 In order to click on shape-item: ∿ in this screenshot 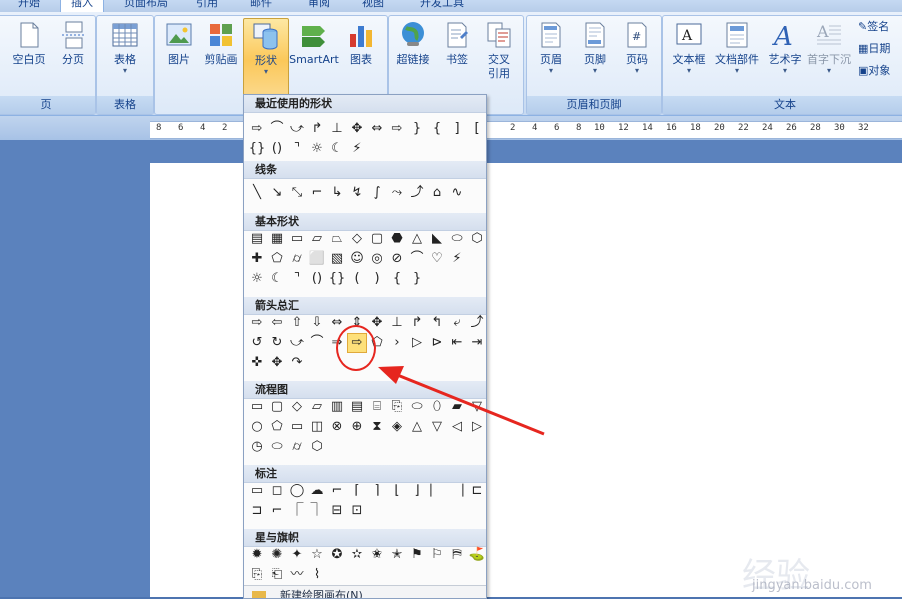, I will do `click(457, 193)`.